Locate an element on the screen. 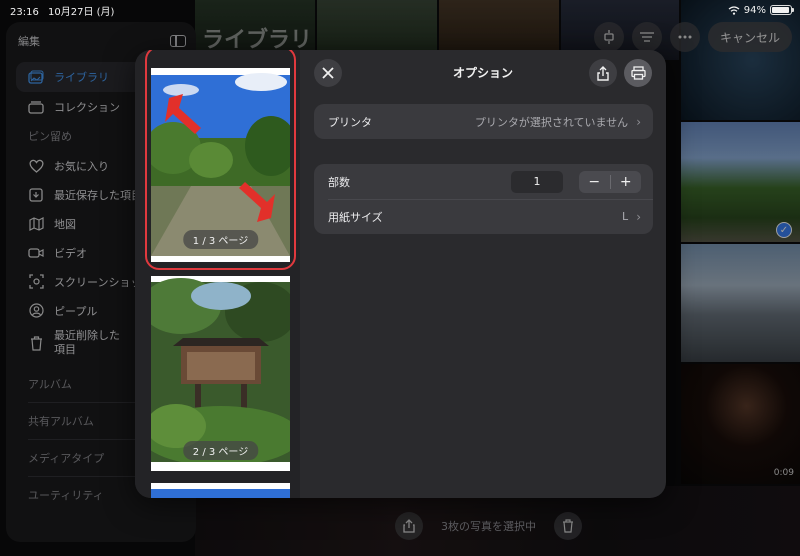  status-time: 23:16 is located at coordinates (24, 12).